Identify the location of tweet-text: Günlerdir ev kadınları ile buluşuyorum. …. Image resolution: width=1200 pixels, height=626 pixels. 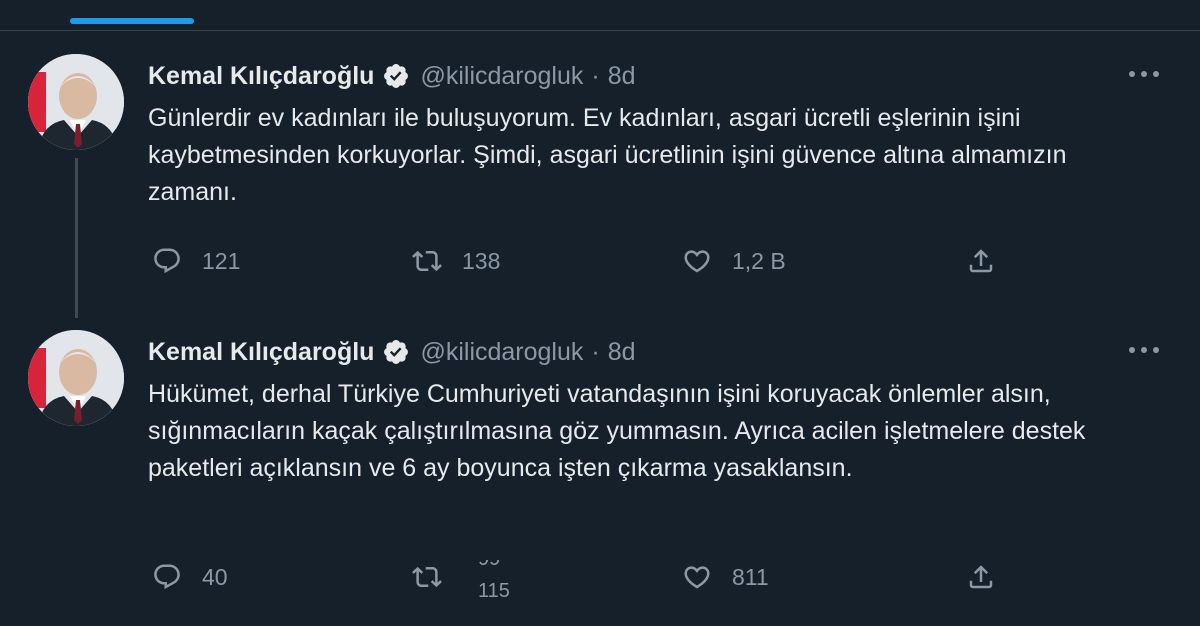
(607, 155).